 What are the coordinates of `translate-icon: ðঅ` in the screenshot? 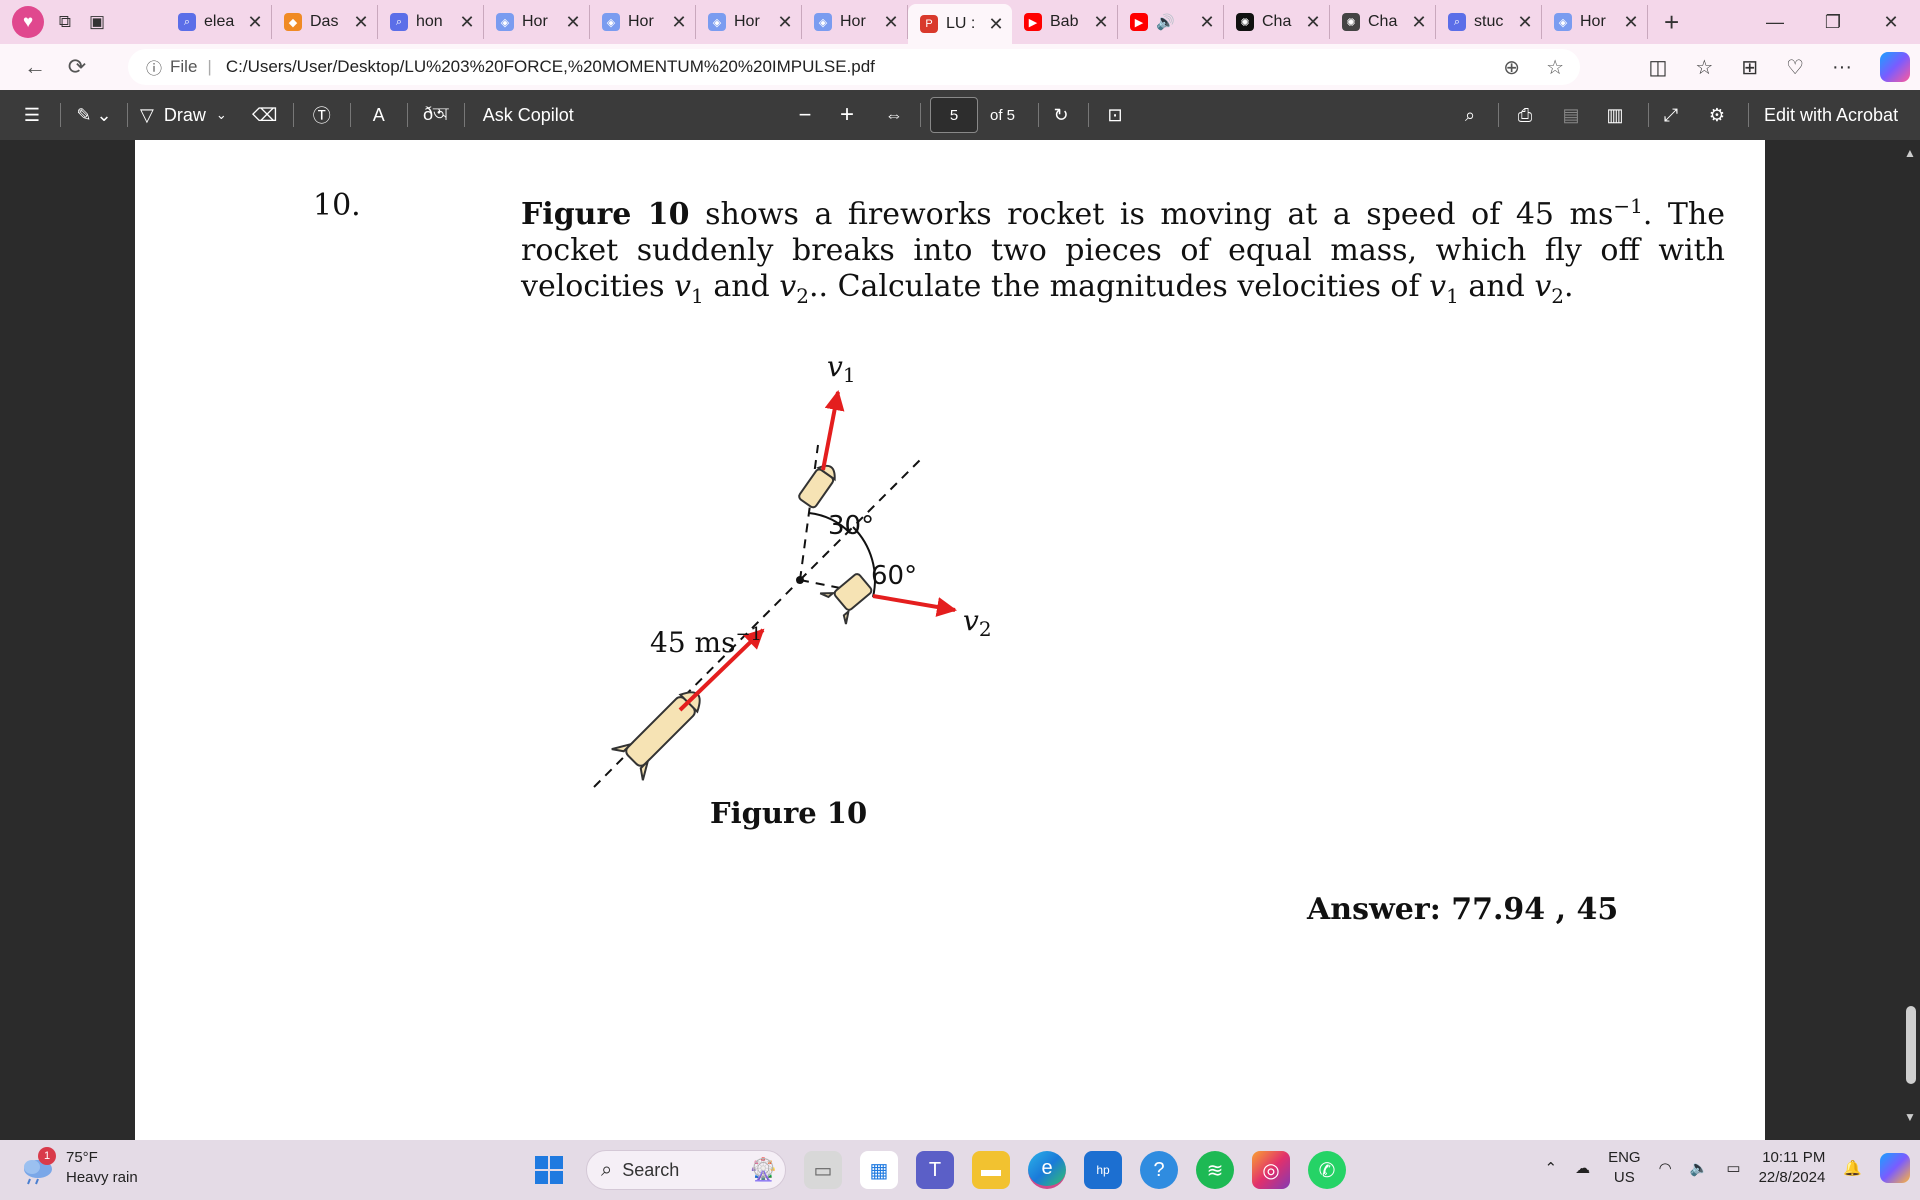 It's located at (436, 115).